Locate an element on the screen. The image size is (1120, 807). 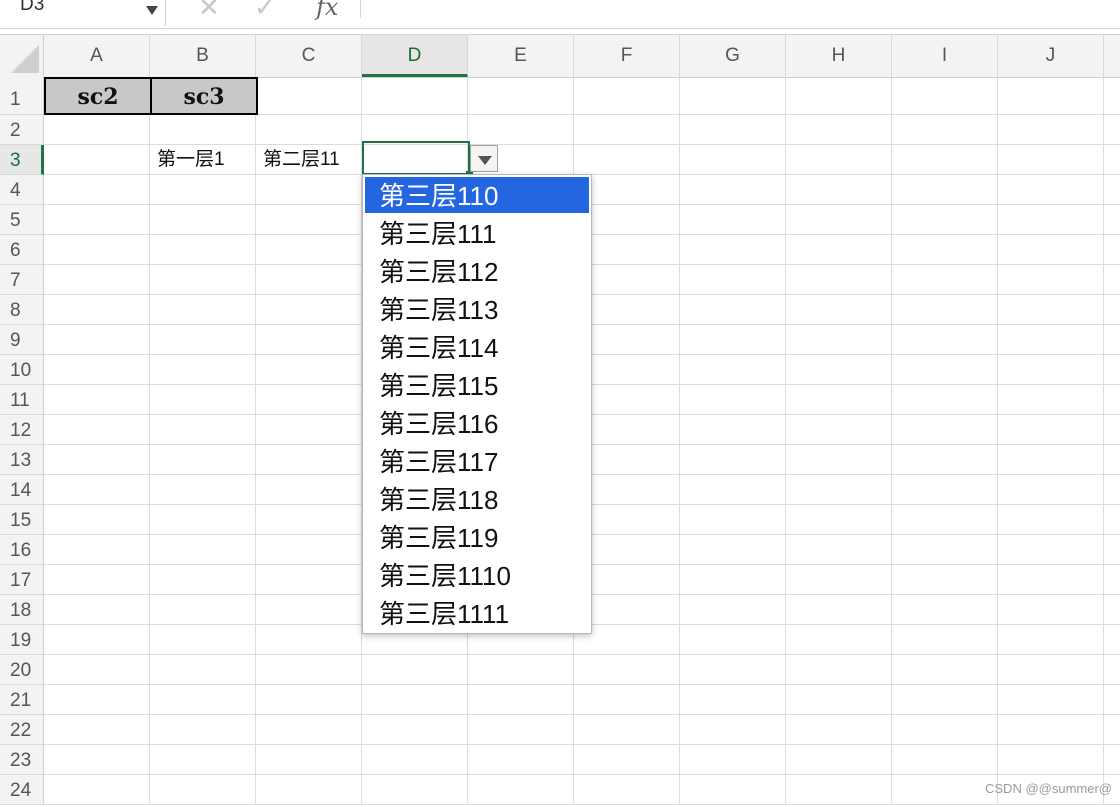
cancel-icon: ✕ is located at coordinates (209, 10).